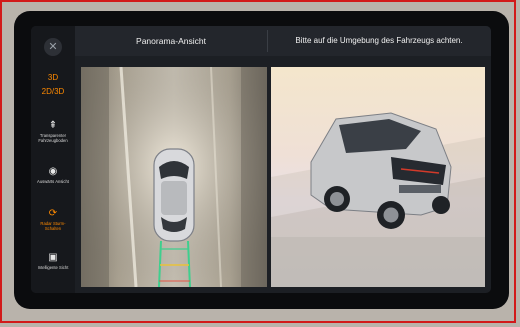 The height and width of the screenshot is (327, 520). Describe the element at coordinates (53, 171) in the screenshot. I see `eye-icon: ◉` at that location.